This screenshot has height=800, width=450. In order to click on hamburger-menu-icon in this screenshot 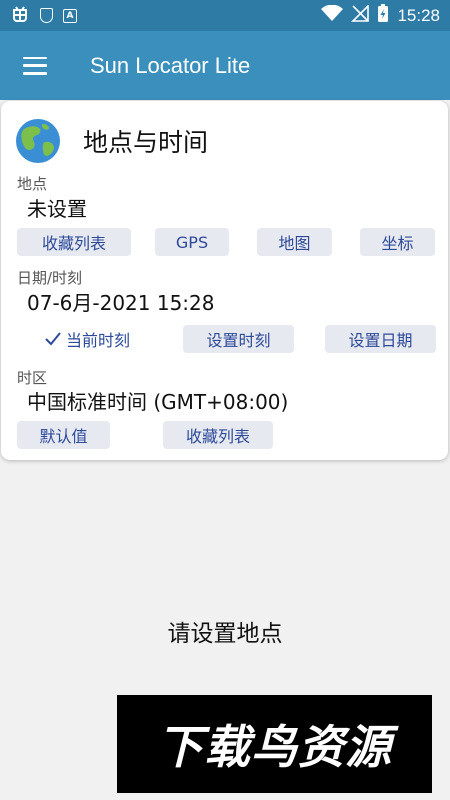, I will do `click(35, 65)`.